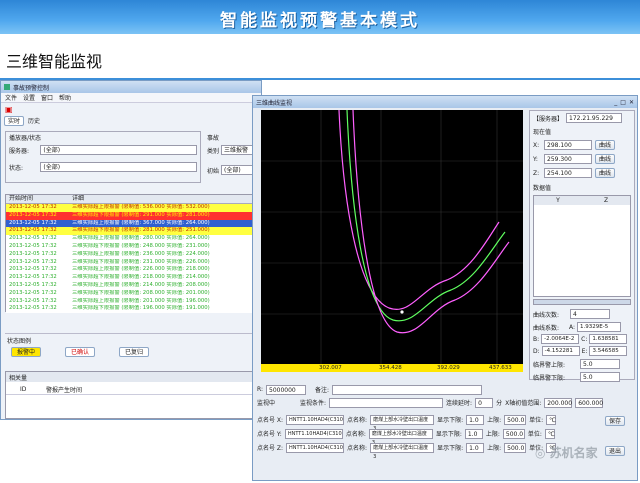 The width and height of the screenshot is (640, 483). What do you see at coordinates (7, 87) in the screenshot?
I see `window-icon` at bounding box center [7, 87].